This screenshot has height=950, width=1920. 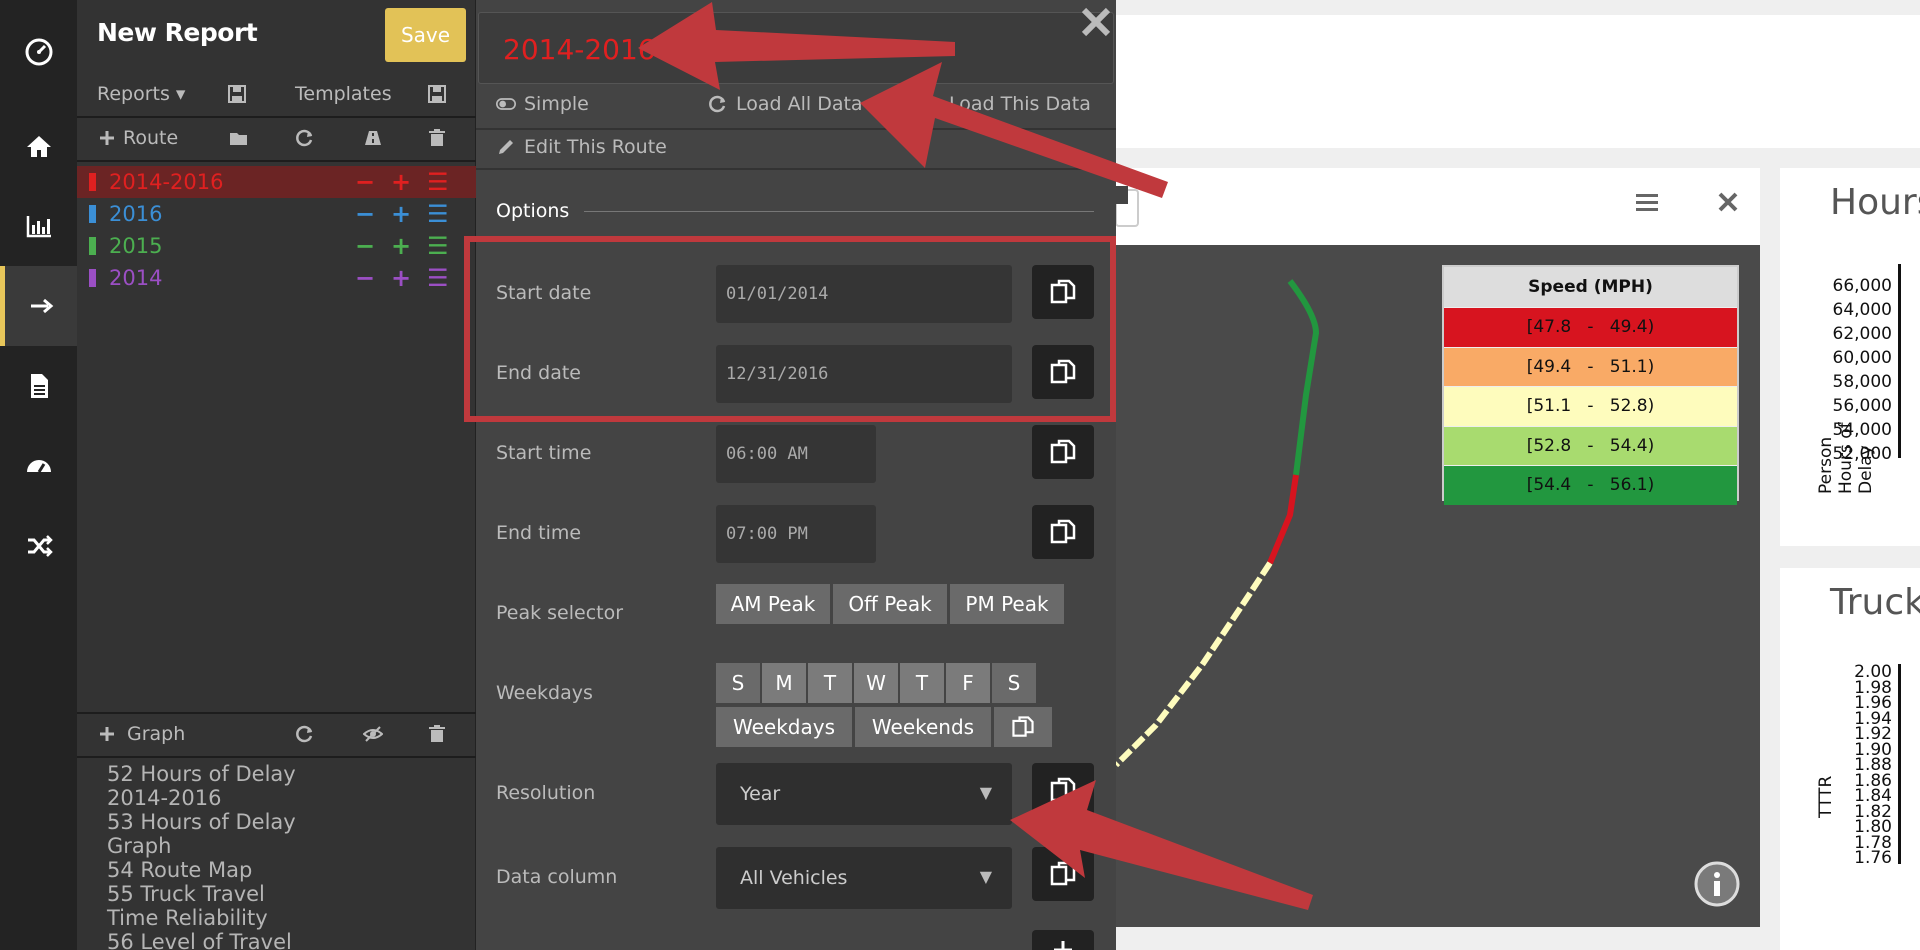 I want to click on save-button: Save, so click(x=425, y=35).